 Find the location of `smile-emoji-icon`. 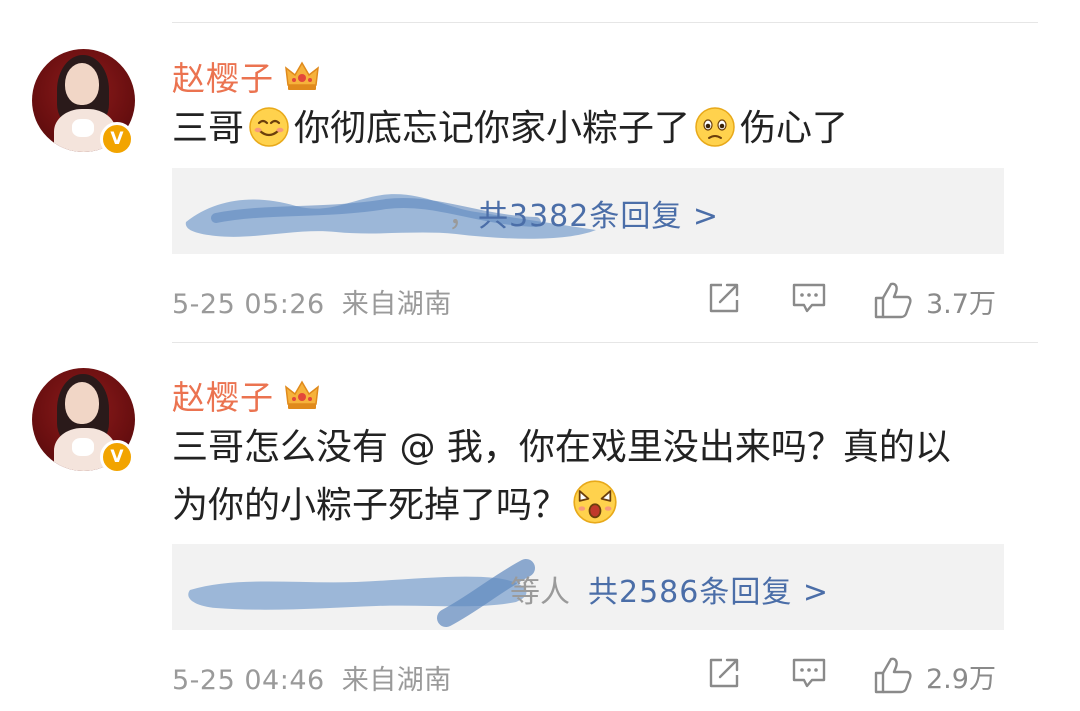

smile-emoji-icon is located at coordinates (269, 127).